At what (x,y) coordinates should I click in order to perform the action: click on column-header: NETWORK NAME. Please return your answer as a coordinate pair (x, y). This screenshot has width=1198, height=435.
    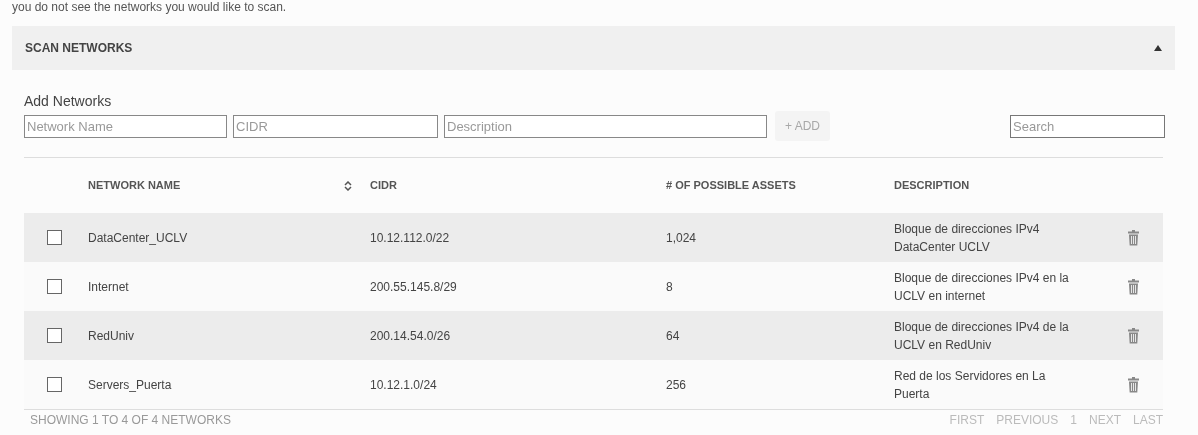
    Looking at the image, I should click on (220, 185).